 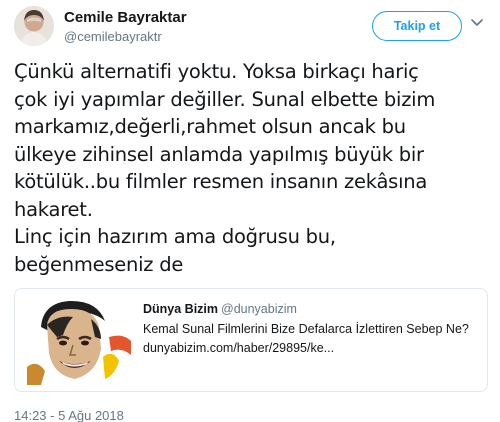 What do you see at coordinates (181, 309) in the screenshot?
I see `quoted-display-name: Dünya Bizim` at bounding box center [181, 309].